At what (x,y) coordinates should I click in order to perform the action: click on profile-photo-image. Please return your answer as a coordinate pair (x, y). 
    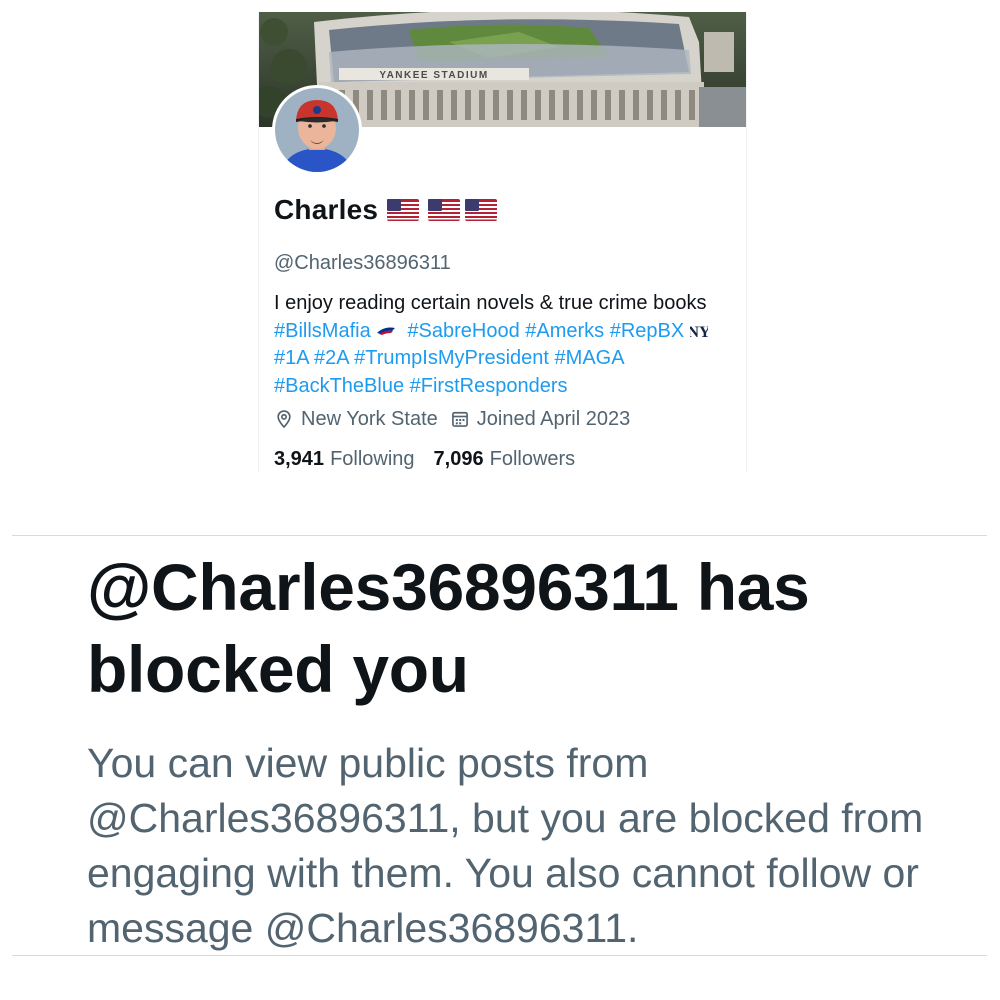
    Looking at the image, I should click on (317, 130).